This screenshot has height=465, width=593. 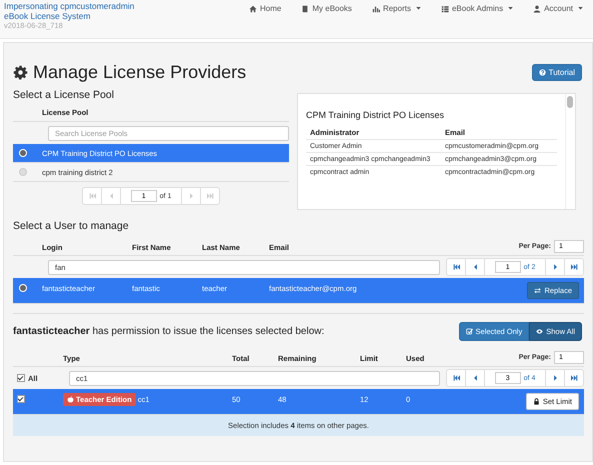 What do you see at coordinates (558, 8) in the screenshot?
I see `nav-item: Account` at bounding box center [558, 8].